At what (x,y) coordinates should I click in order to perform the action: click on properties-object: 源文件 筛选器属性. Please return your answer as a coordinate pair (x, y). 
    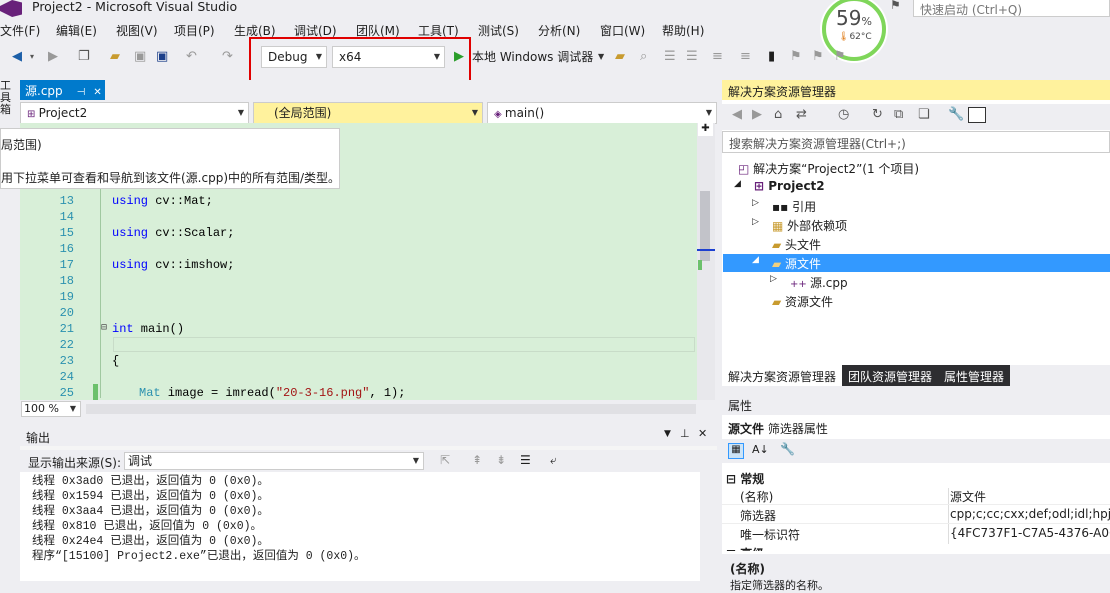
    Looking at the image, I should click on (778, 428).